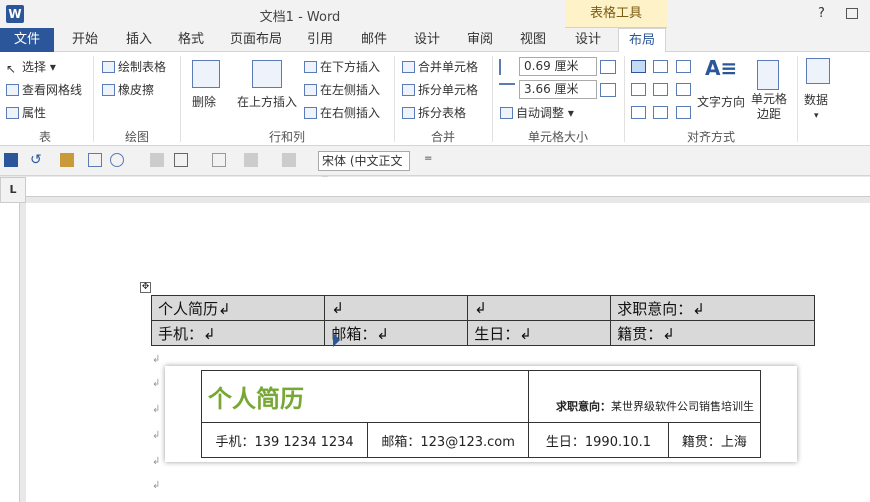  What do you see at coordinates (12, 90) in the screenshot?
I see `gridlines-icon` at bounding box center [12, 90].